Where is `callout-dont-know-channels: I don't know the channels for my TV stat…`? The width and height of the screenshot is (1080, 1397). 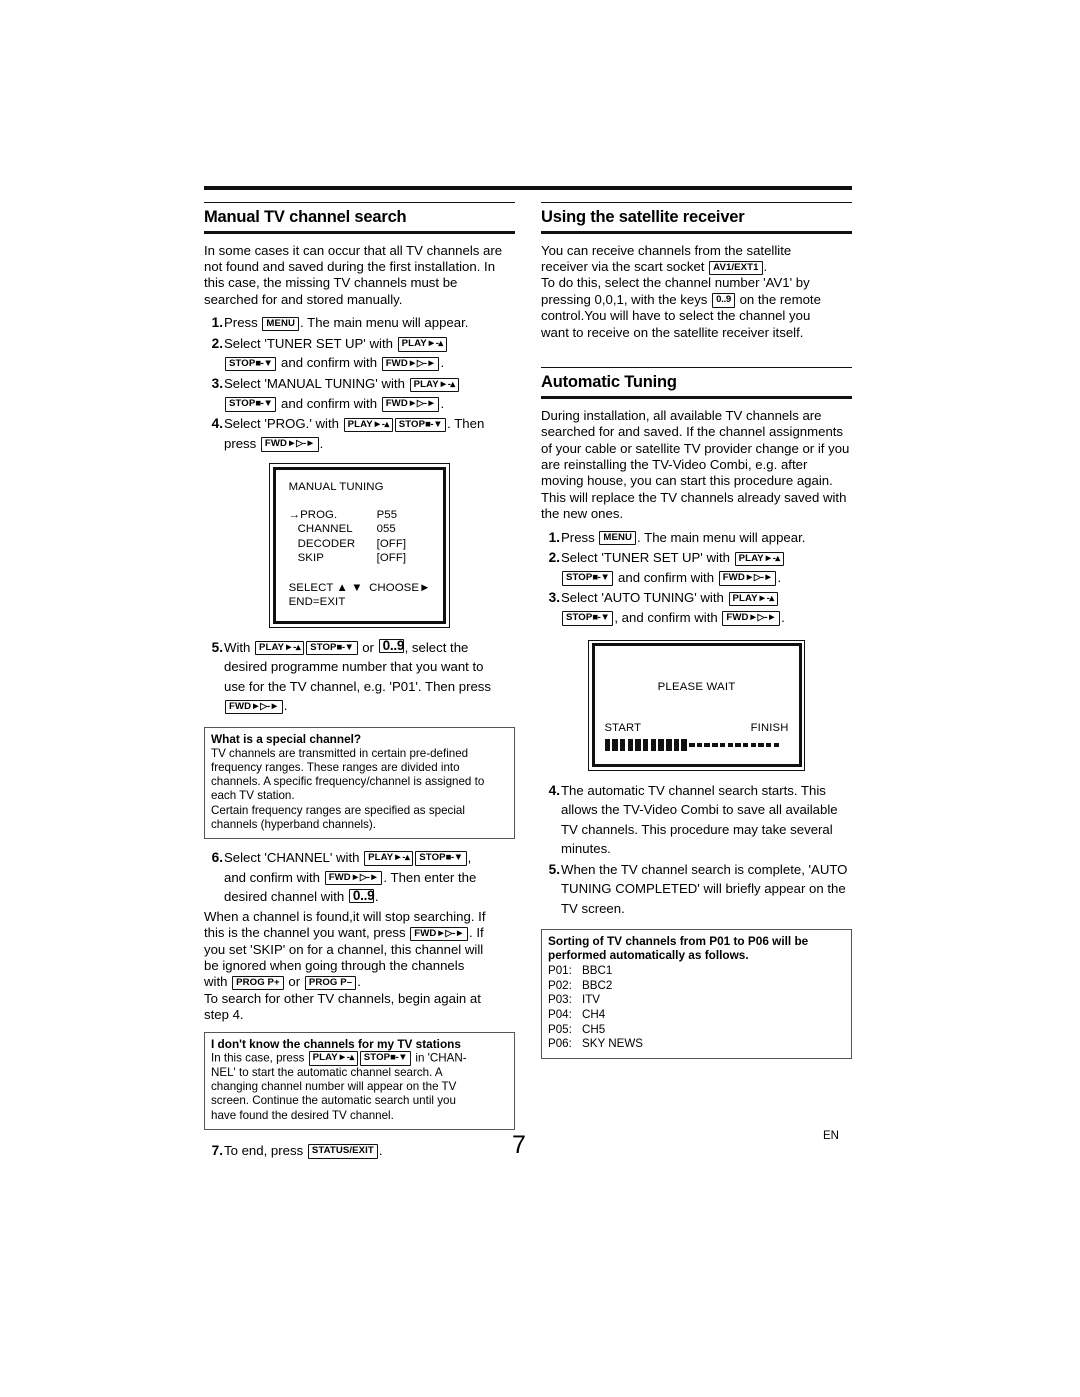
callout-dont-know-channels: I don't know the channels for my TV stat… is located at coordinates (359, 1080).